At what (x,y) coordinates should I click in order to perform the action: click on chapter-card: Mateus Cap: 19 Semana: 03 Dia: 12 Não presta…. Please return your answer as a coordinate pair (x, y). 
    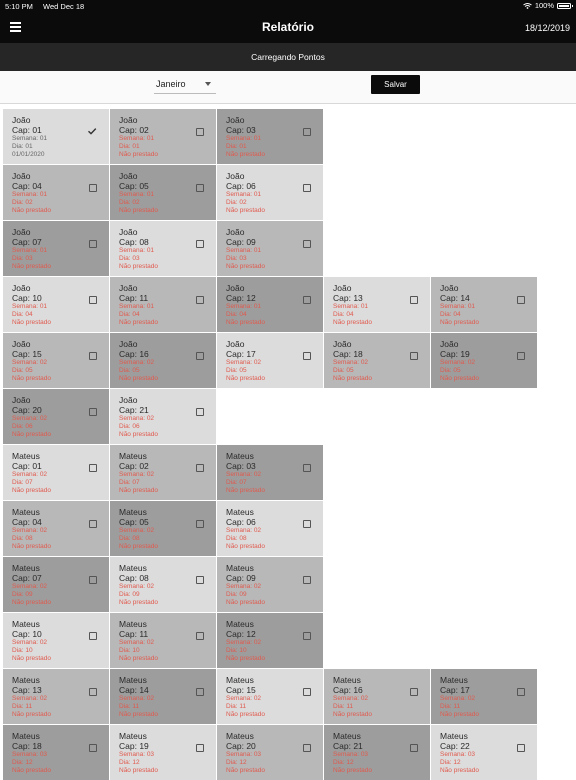
    Looking at the image, I should click on (163, 752).